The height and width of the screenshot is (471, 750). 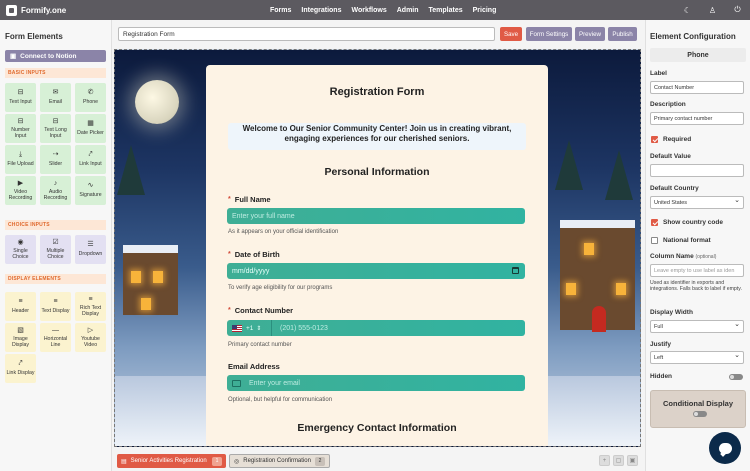 What do you see at coordinates (700, 414) in the screenshot?
I see `conditional-display-toggle` at bounding box center [700, 414].